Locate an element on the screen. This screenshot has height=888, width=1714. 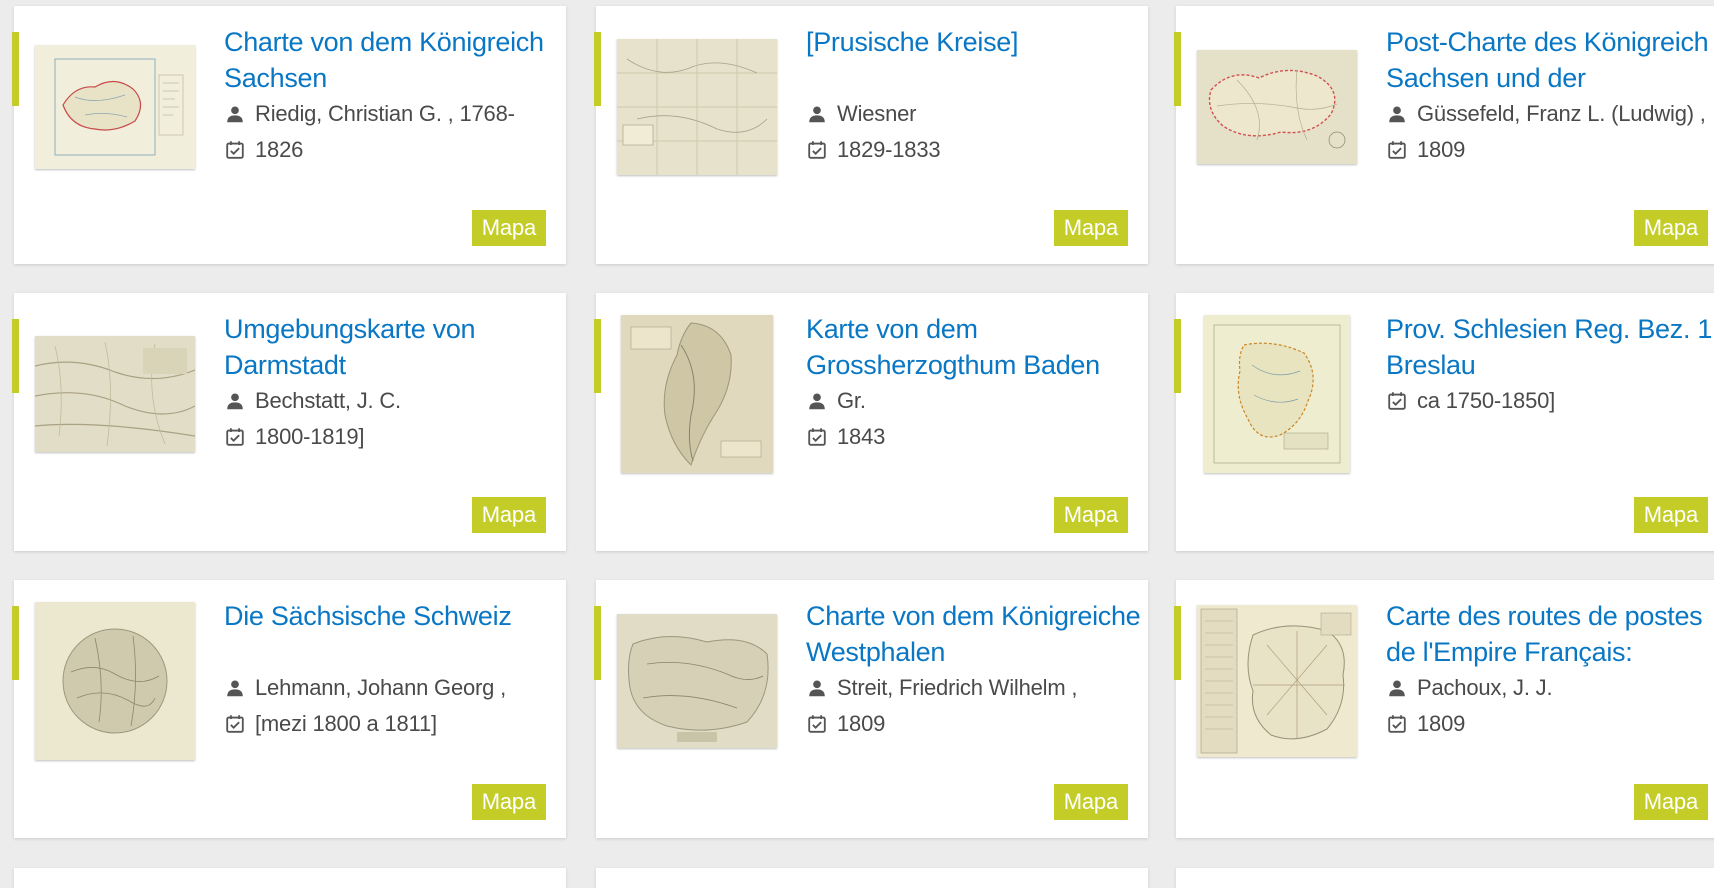
result-title: Die Sächsische Schweiz is located at coordinates (396, 634).